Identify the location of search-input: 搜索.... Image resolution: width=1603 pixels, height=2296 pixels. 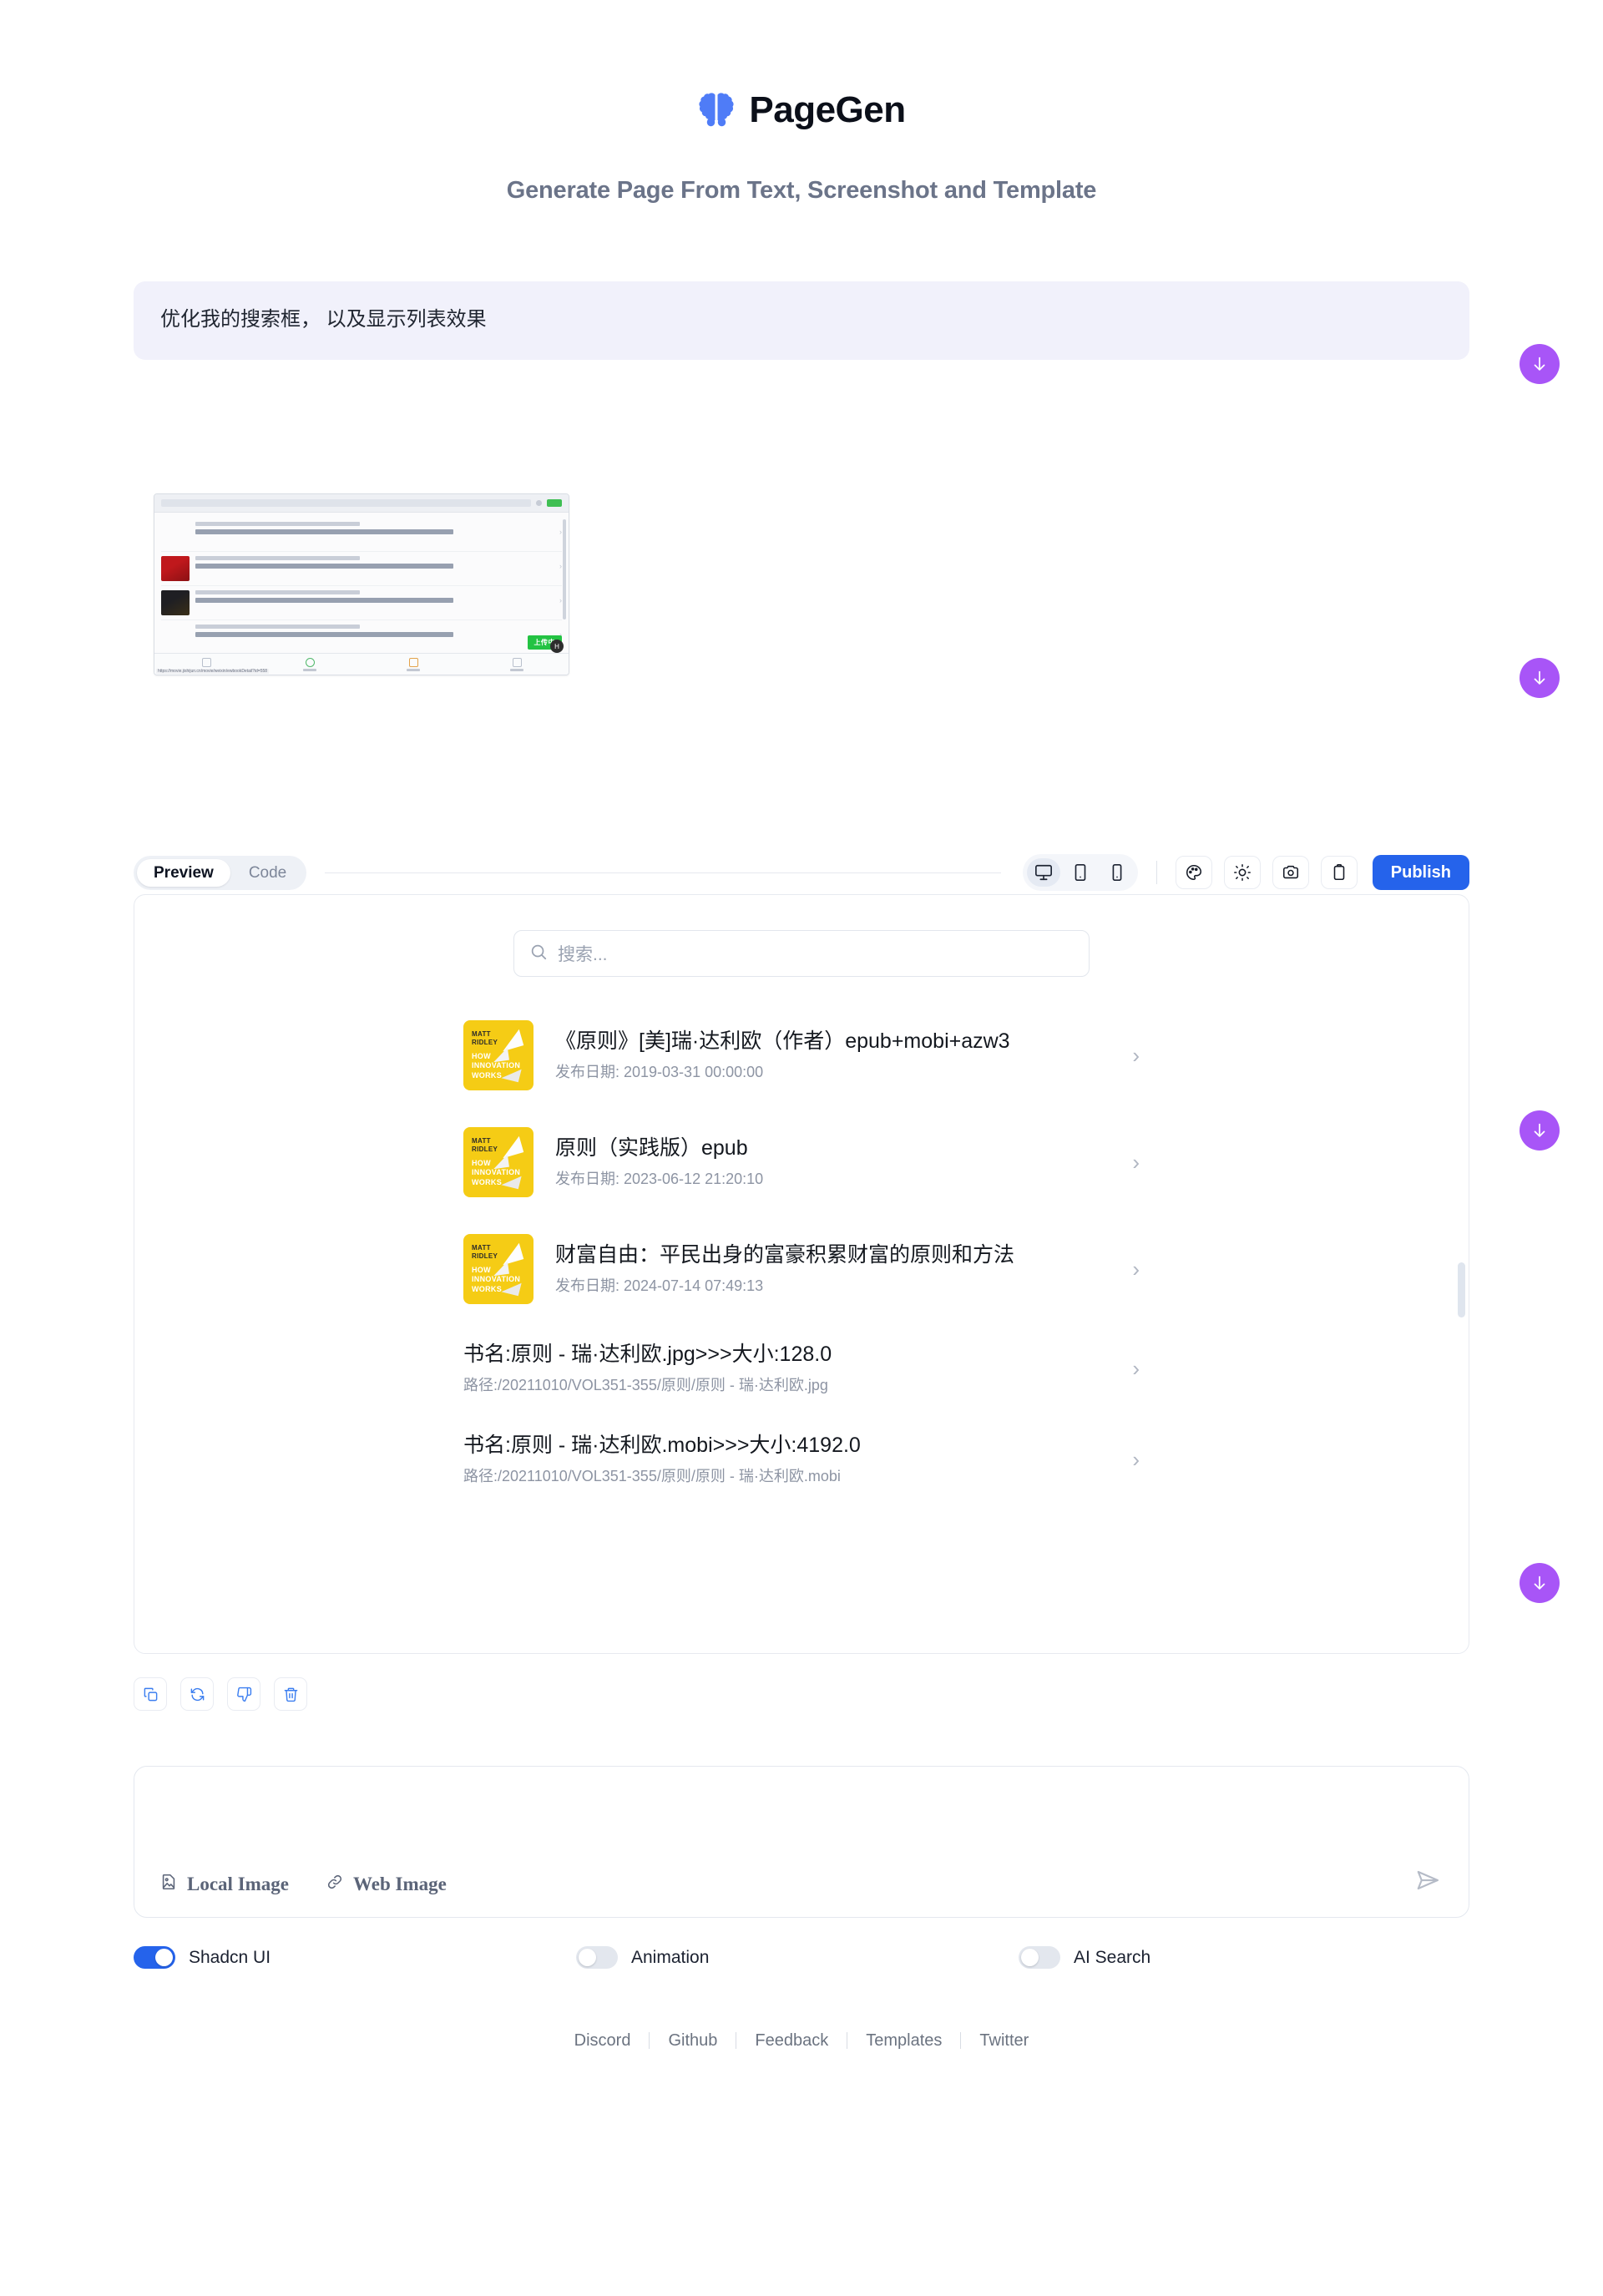
(801, 953).